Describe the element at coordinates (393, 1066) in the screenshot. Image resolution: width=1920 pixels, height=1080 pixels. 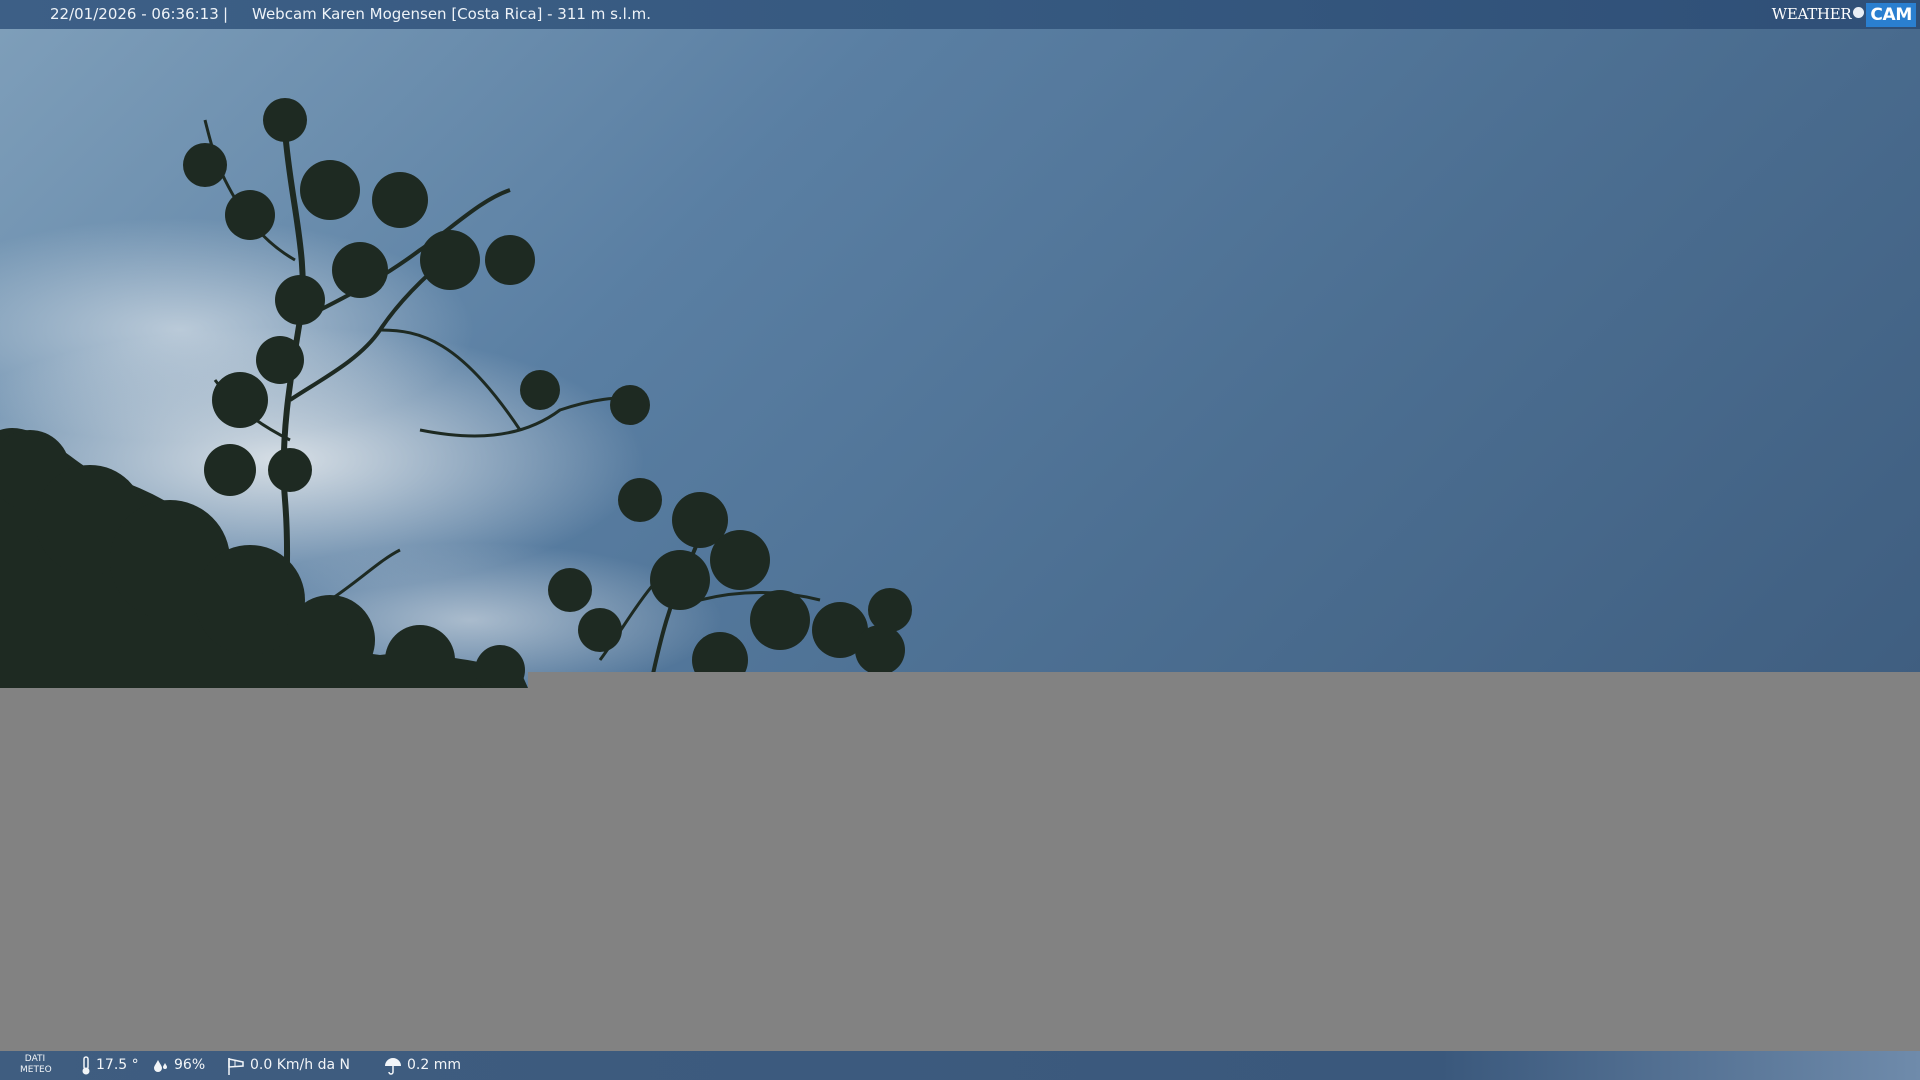
I see `rain-umbrella-icon` at that location.